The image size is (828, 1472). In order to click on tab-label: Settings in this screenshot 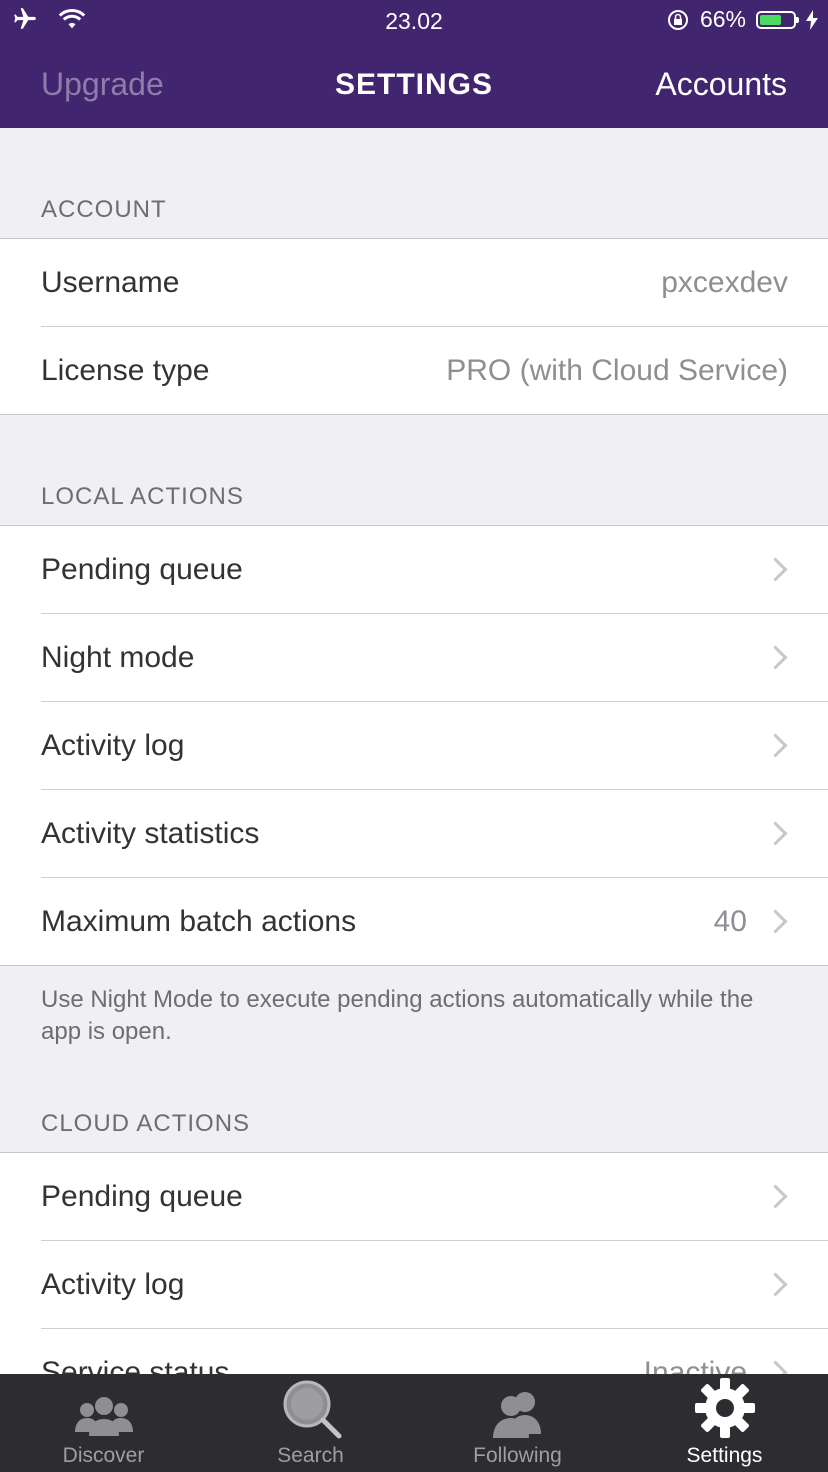, I will do `click(724, 1455)`.